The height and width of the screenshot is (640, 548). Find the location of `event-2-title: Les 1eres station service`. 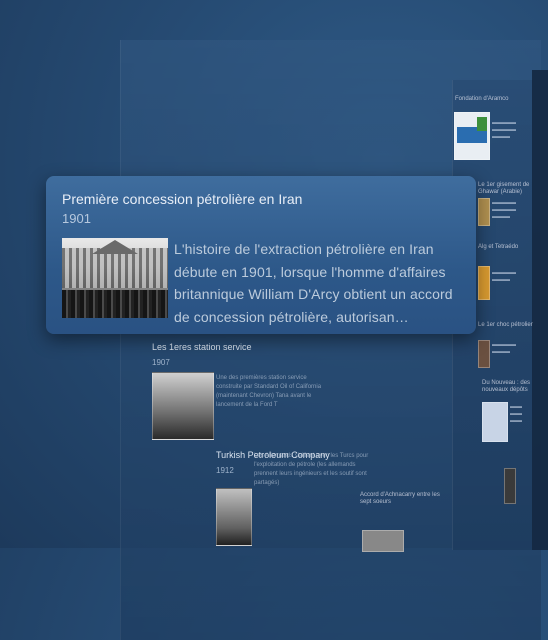

event-2-title: Les 1eres station service is located at coordinates (202, 347).